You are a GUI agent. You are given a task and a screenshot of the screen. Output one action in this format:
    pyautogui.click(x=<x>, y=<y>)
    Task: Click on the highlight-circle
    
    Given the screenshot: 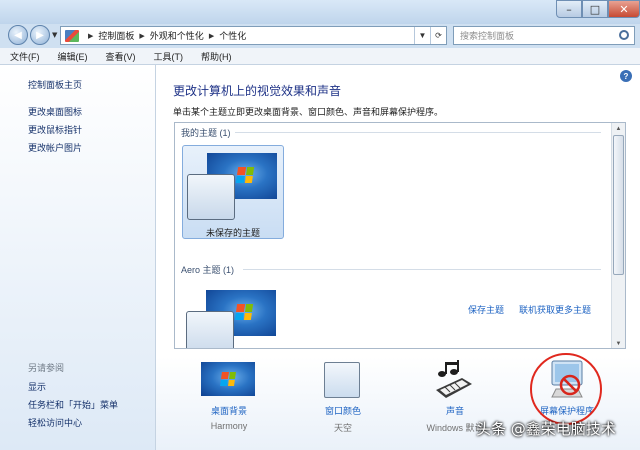 What is the action you would take?
    pyautogui.click(x=566, y=389)
    